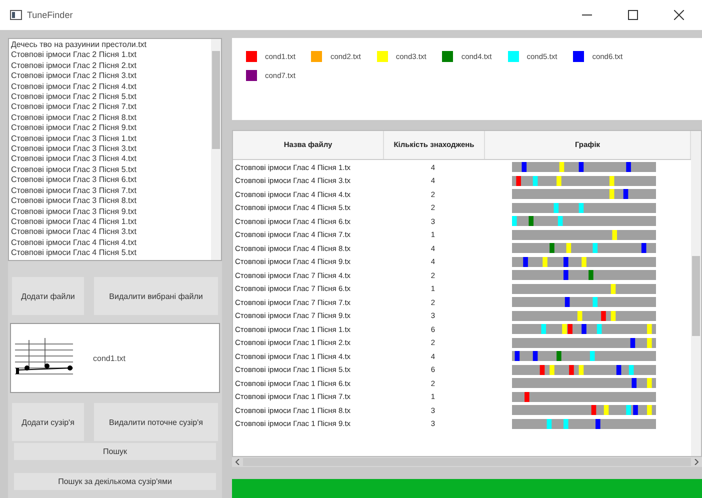 The width and height of the screenshot is (702, 498). Describe the element at coordinates (115, 451) in the screenshot. I see `search-button: Пошук` at that location.